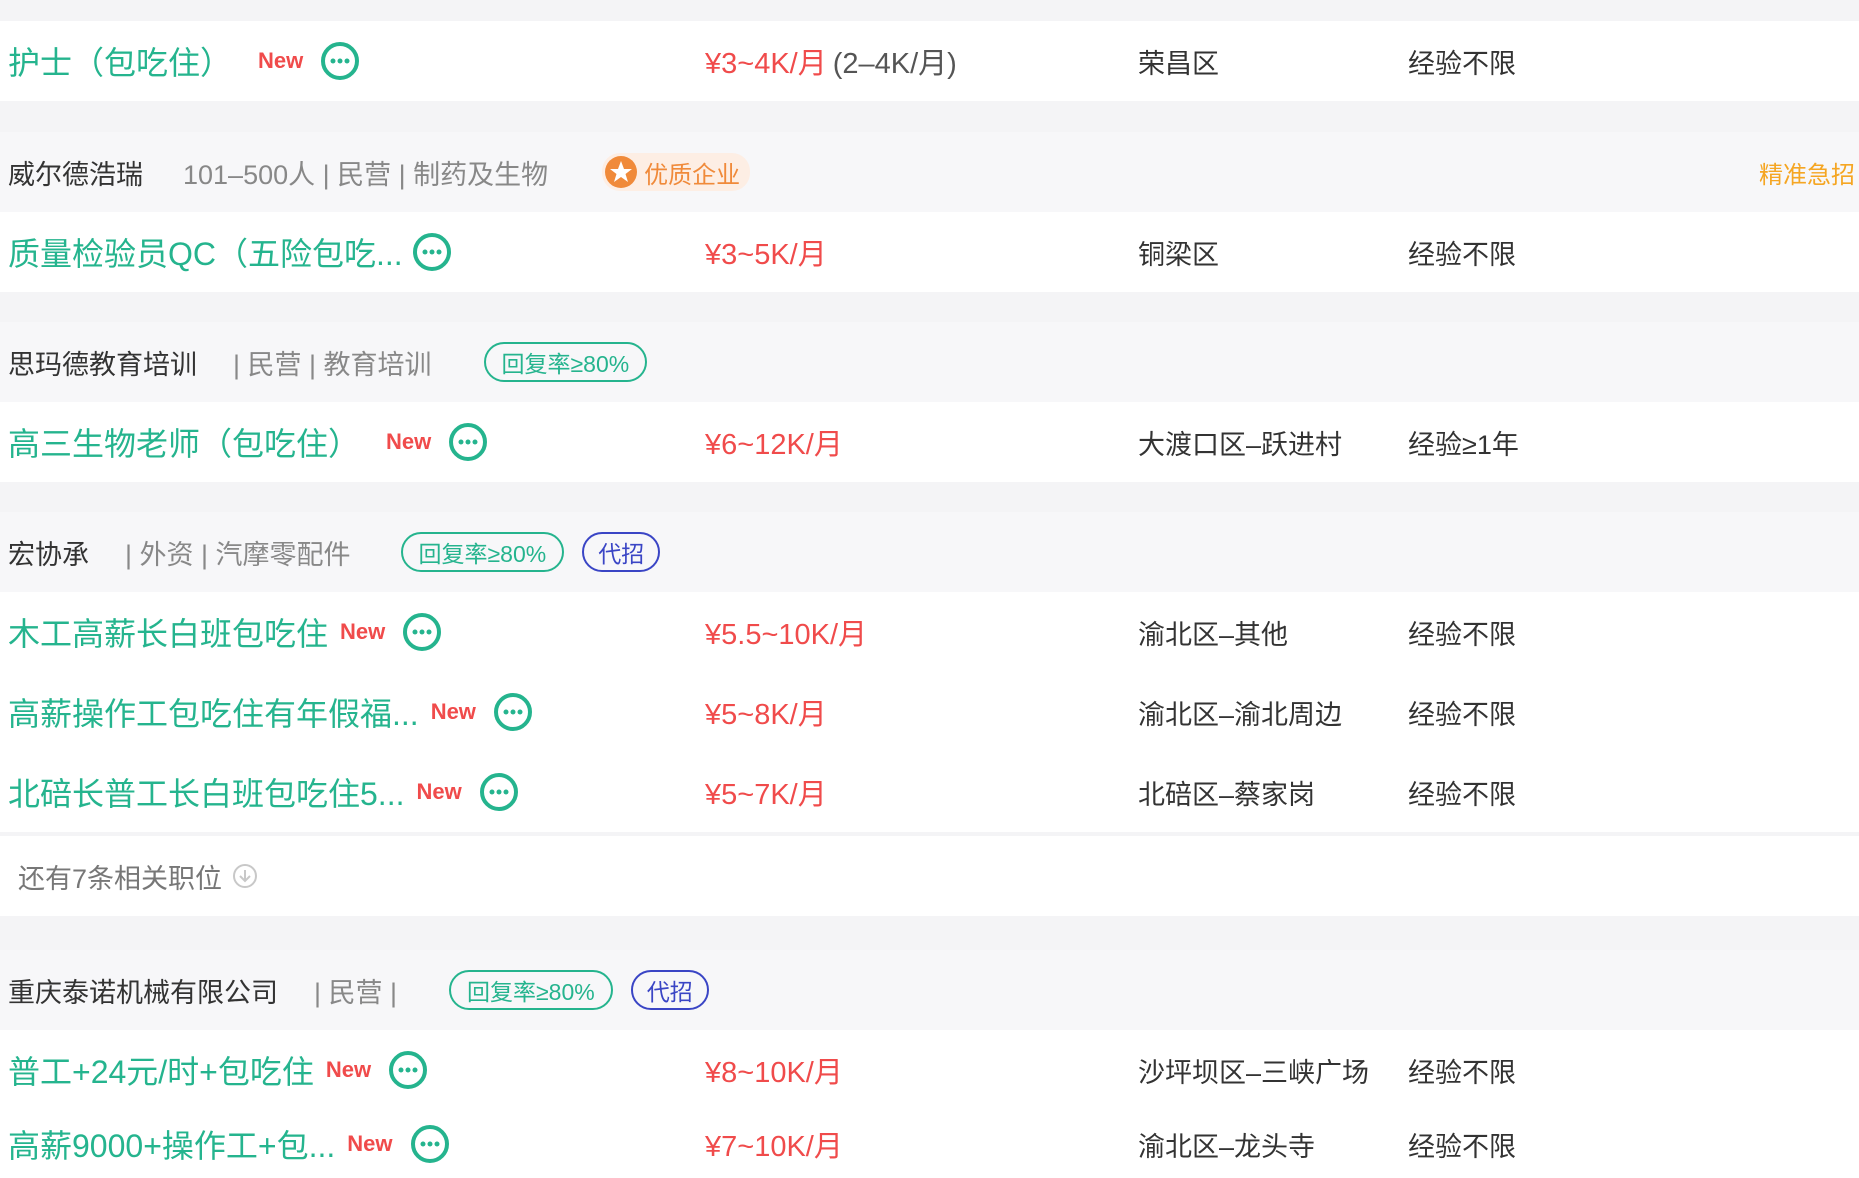 Image resolution: width=1859 pixels, height=1178 pixels. I want to click on location: 大渡口区–跃进村, so click(1240, 444).